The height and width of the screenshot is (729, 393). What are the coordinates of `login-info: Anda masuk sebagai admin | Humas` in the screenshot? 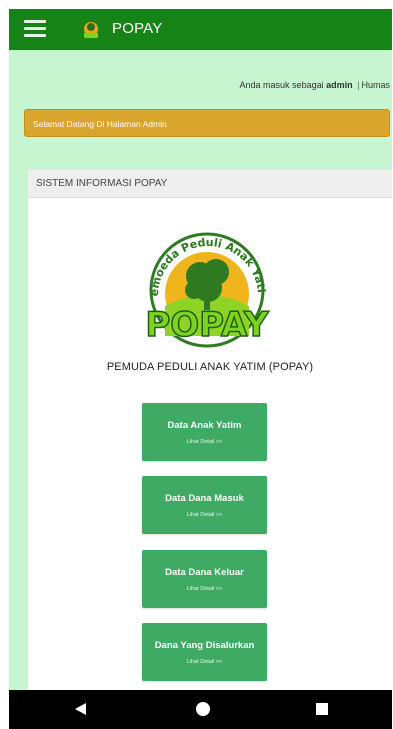 It's located at (315, 85).